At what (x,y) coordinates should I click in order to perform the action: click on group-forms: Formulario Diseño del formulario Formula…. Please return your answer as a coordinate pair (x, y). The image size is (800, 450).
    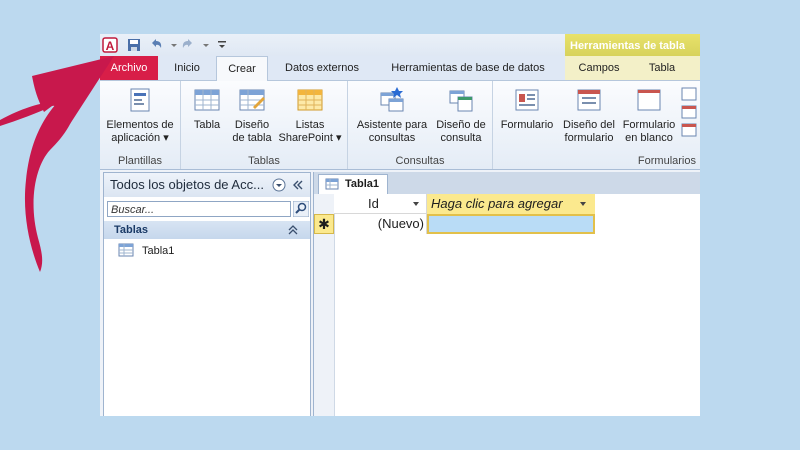
    Looking at the image, I should click on (596, 125).